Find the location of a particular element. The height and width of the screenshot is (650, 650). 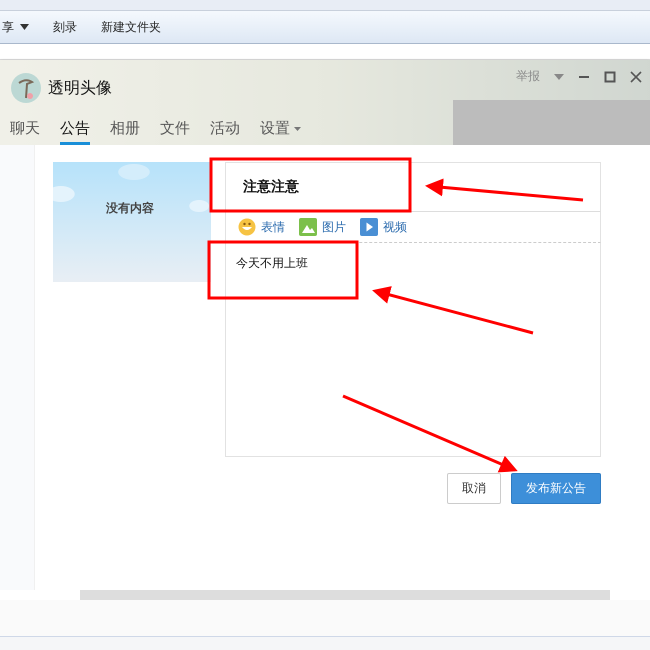

toolbar-button: 刻录 is located at coordinates (65, 27).